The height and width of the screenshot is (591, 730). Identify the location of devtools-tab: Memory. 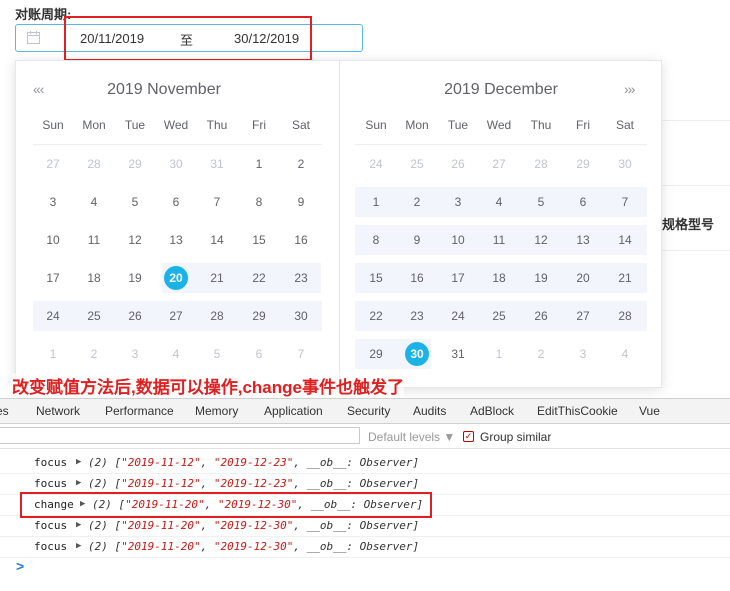
(216, 411).